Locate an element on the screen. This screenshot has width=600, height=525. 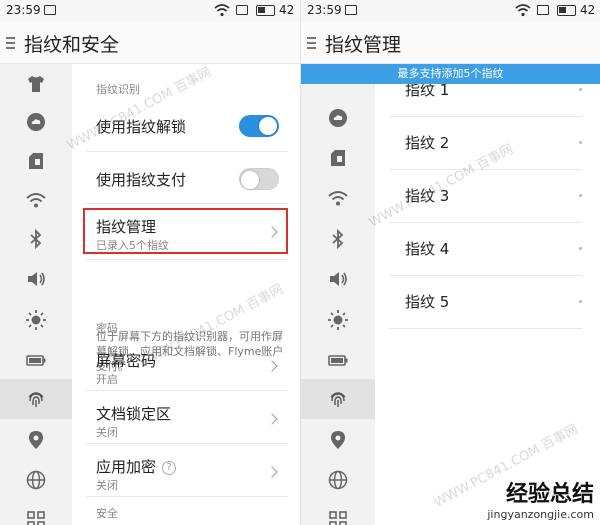
title-bar: 指纹和安全 is located at coordinates (150, 43).